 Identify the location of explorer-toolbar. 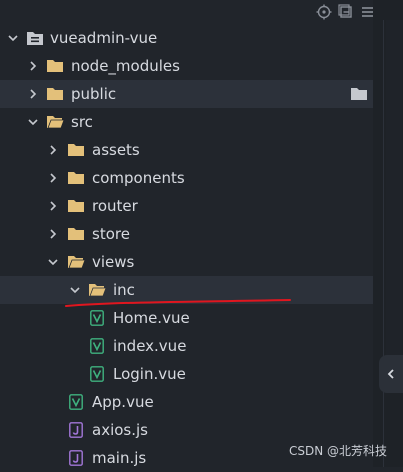
(346, 12).